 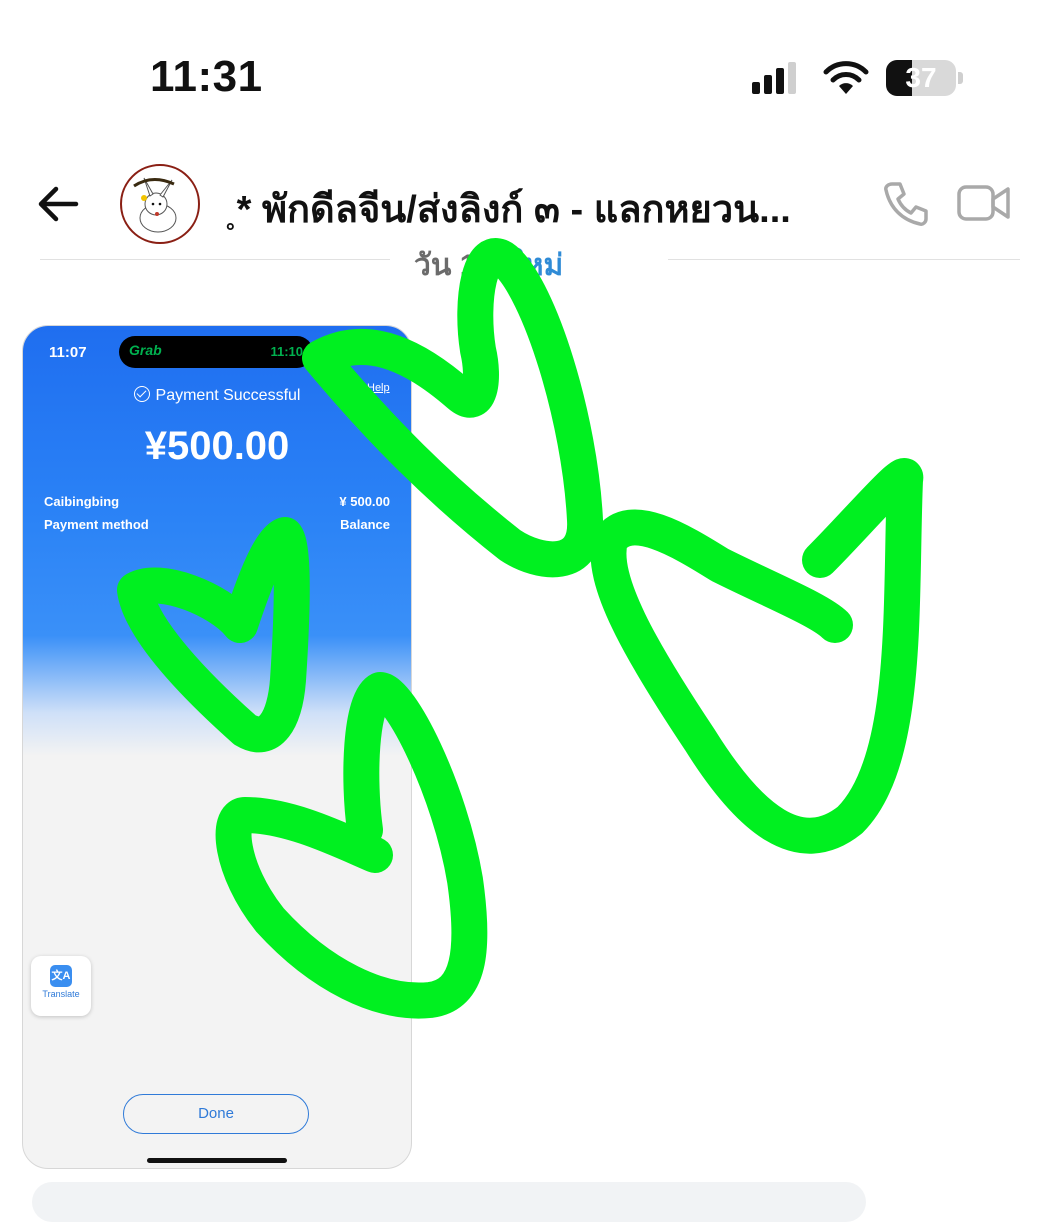 I want to click on new-badge: ใหม่, so click(x=536, y=265).